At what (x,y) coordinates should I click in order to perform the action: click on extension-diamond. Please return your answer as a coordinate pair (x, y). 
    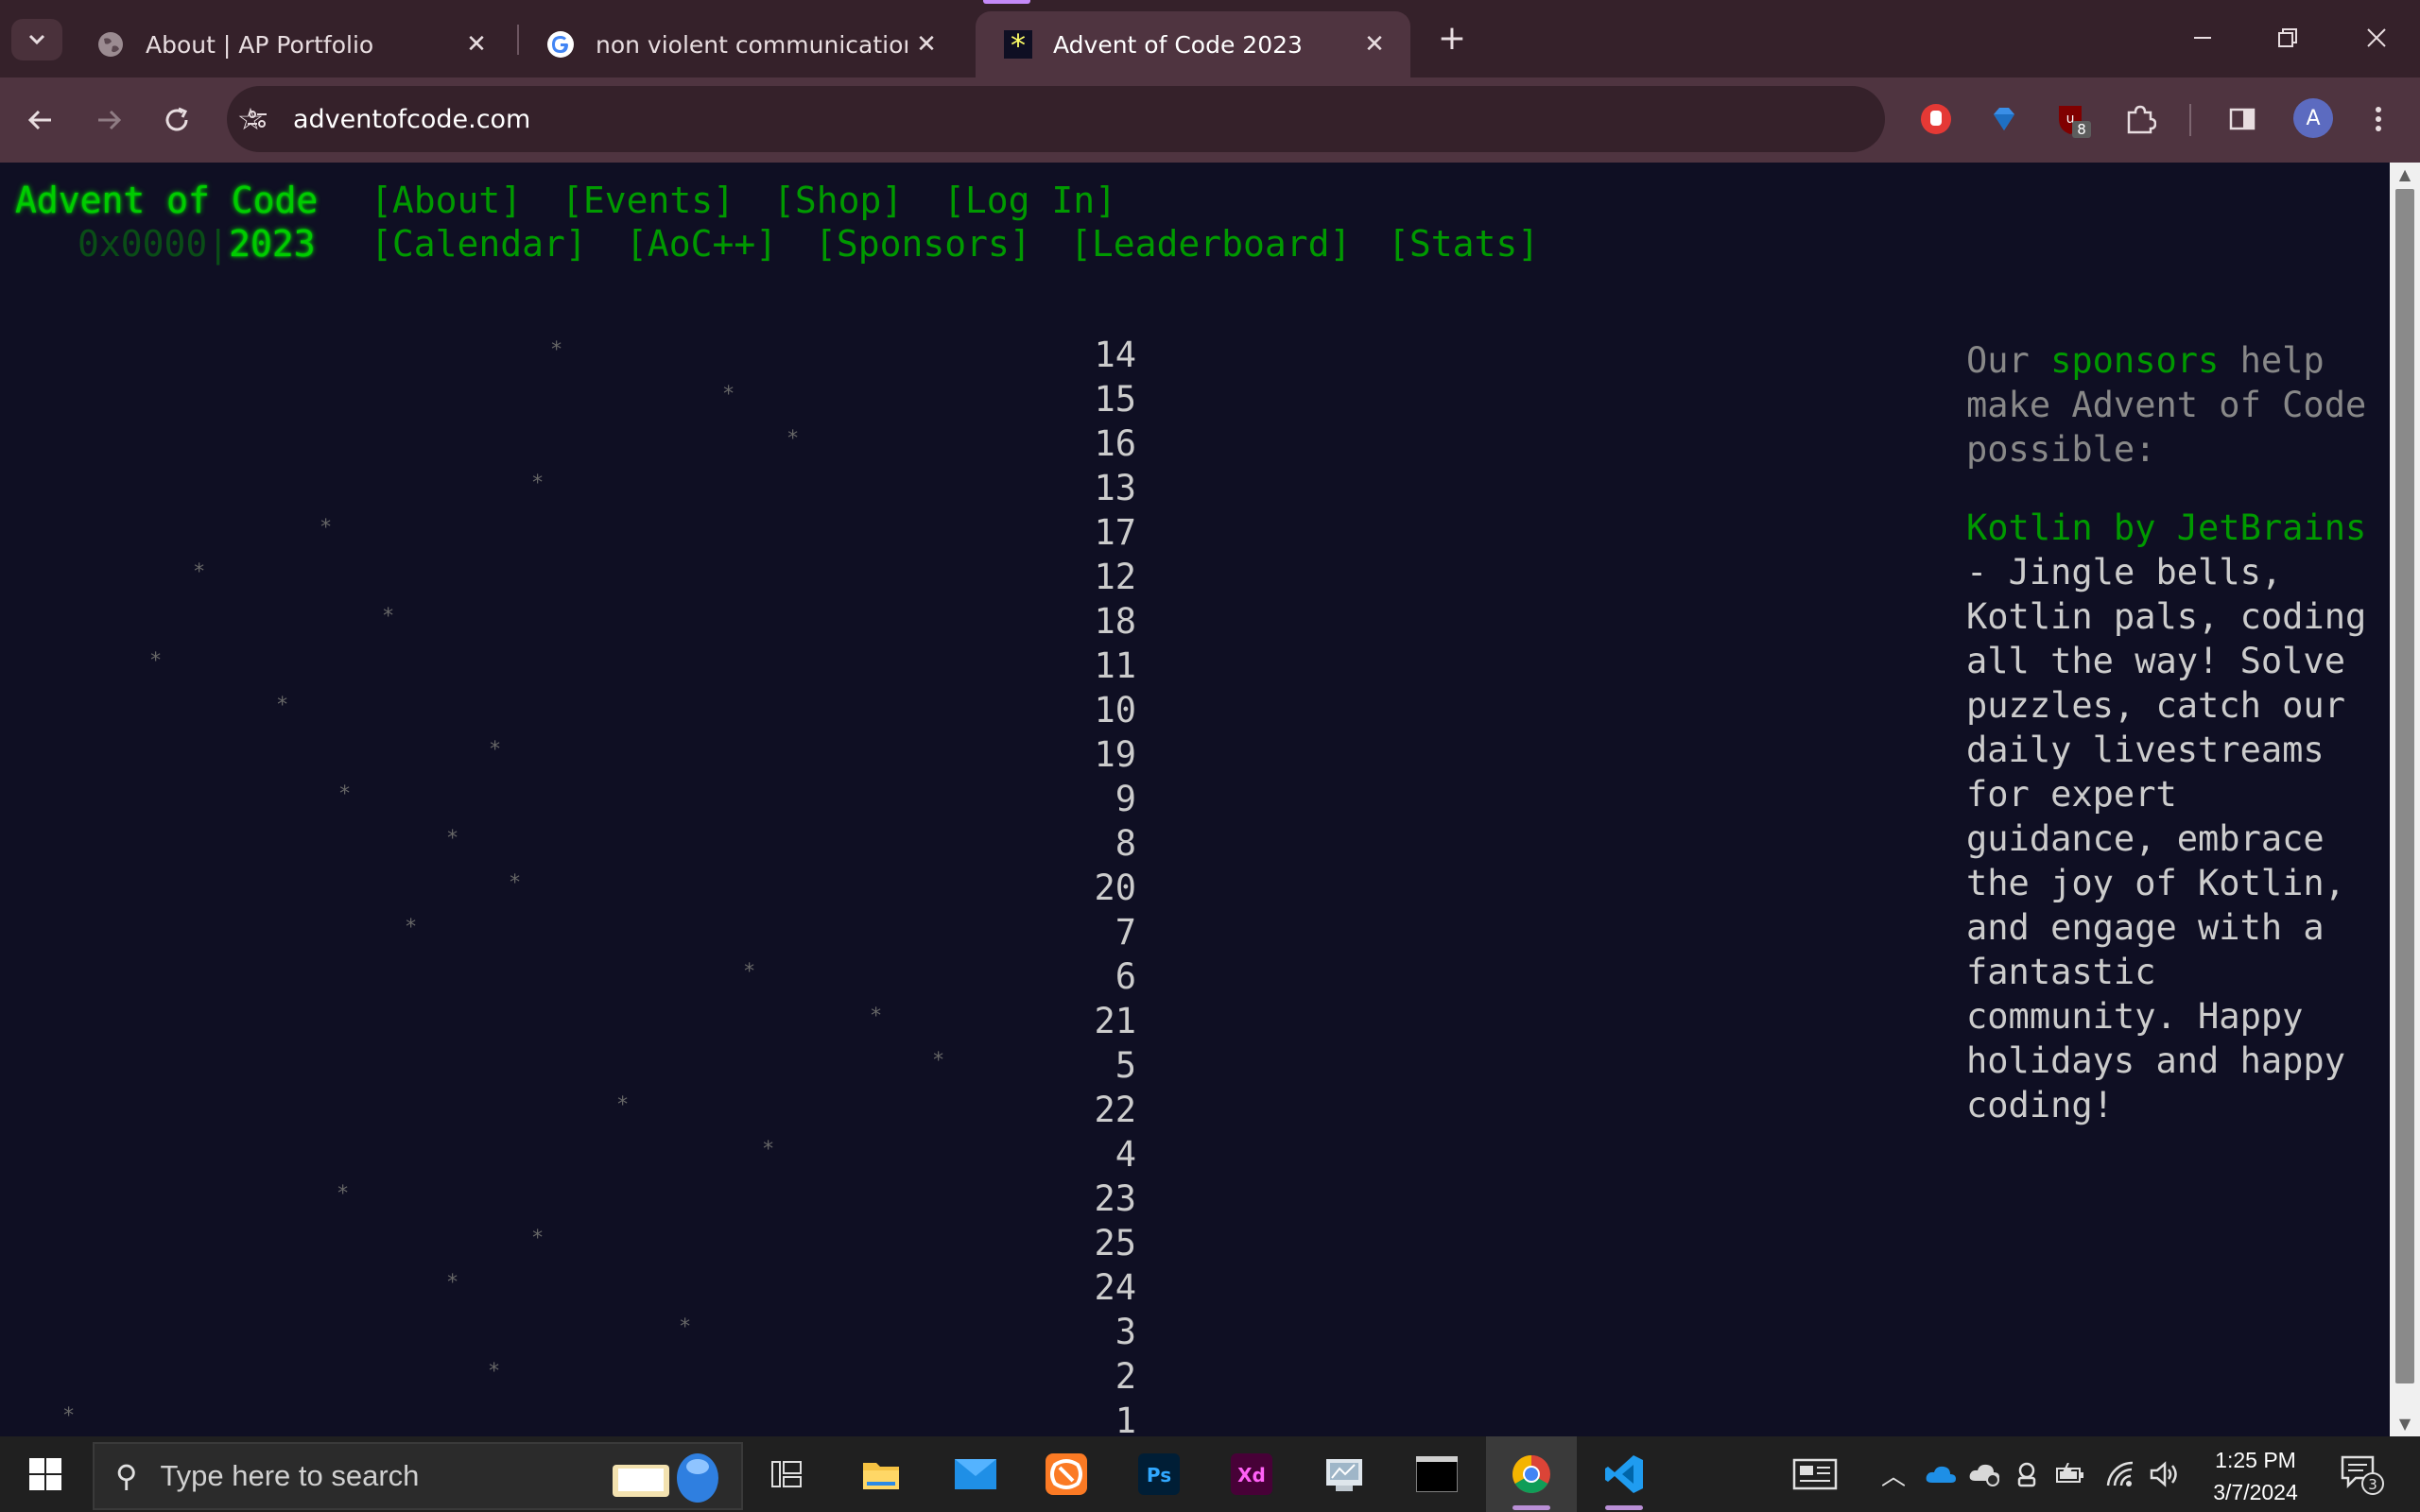
    Looking at the image, I should click on (2004, 119).